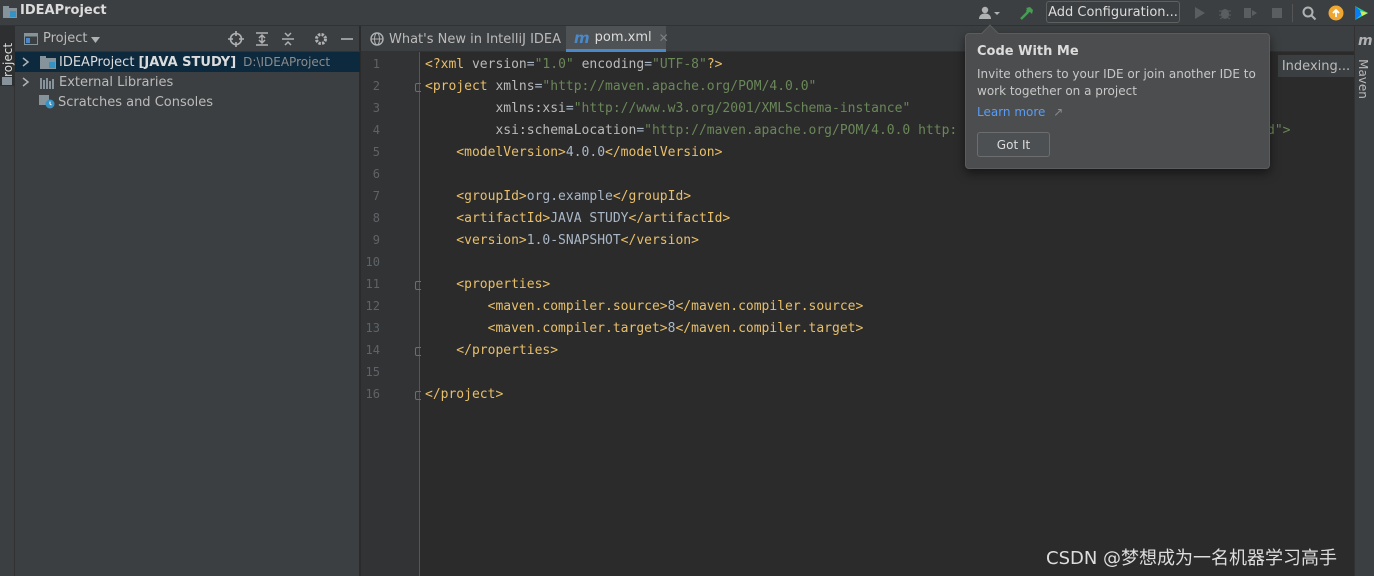 The width and height of the screenshot is (1374, 576). What do you see at coordinates (1365, 41) in the screenshot?
I see `maven-icon: m` at bounding box center [1365, 41].